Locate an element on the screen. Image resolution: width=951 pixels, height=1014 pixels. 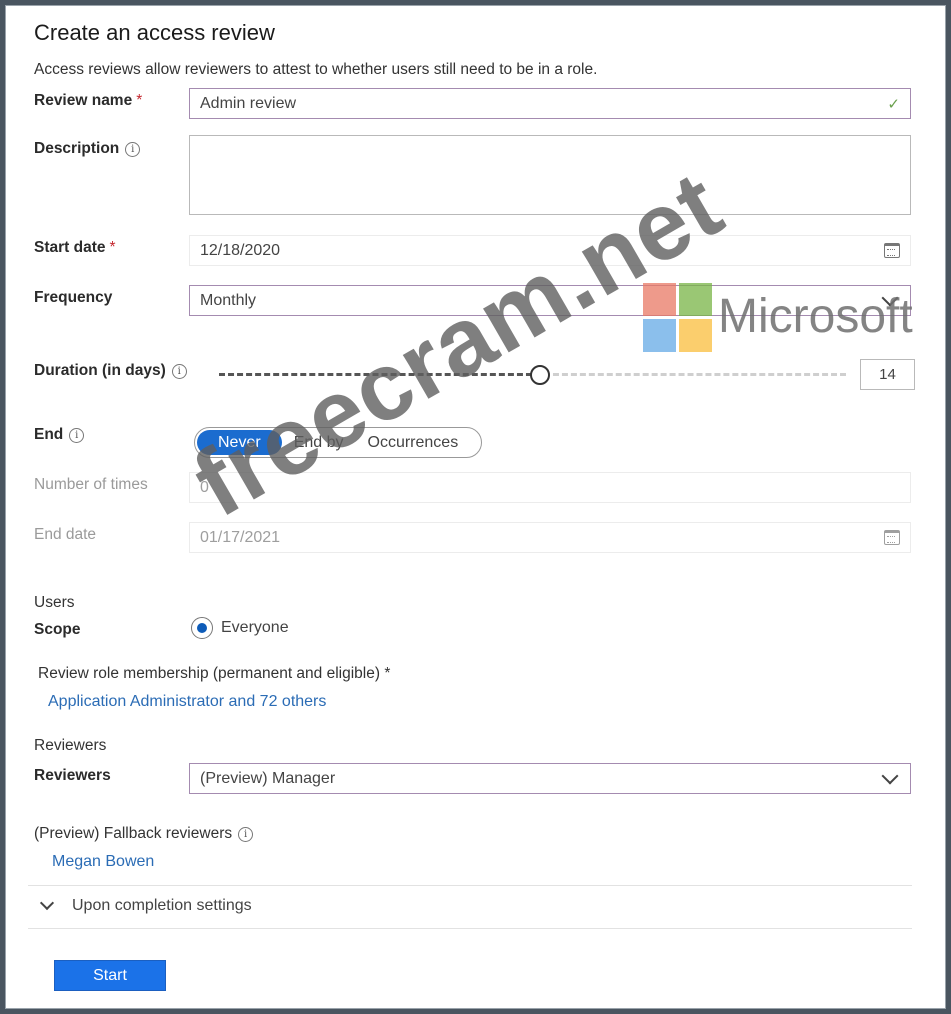
reviewers-section-heading: Reviewers is located at coordinates (70, 745).